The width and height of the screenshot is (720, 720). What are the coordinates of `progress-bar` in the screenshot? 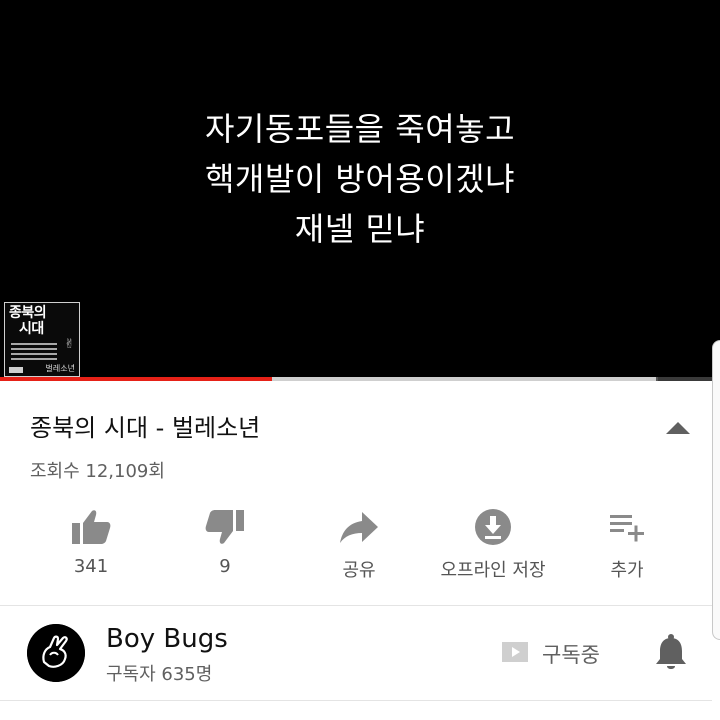 It's located at (360, 379).